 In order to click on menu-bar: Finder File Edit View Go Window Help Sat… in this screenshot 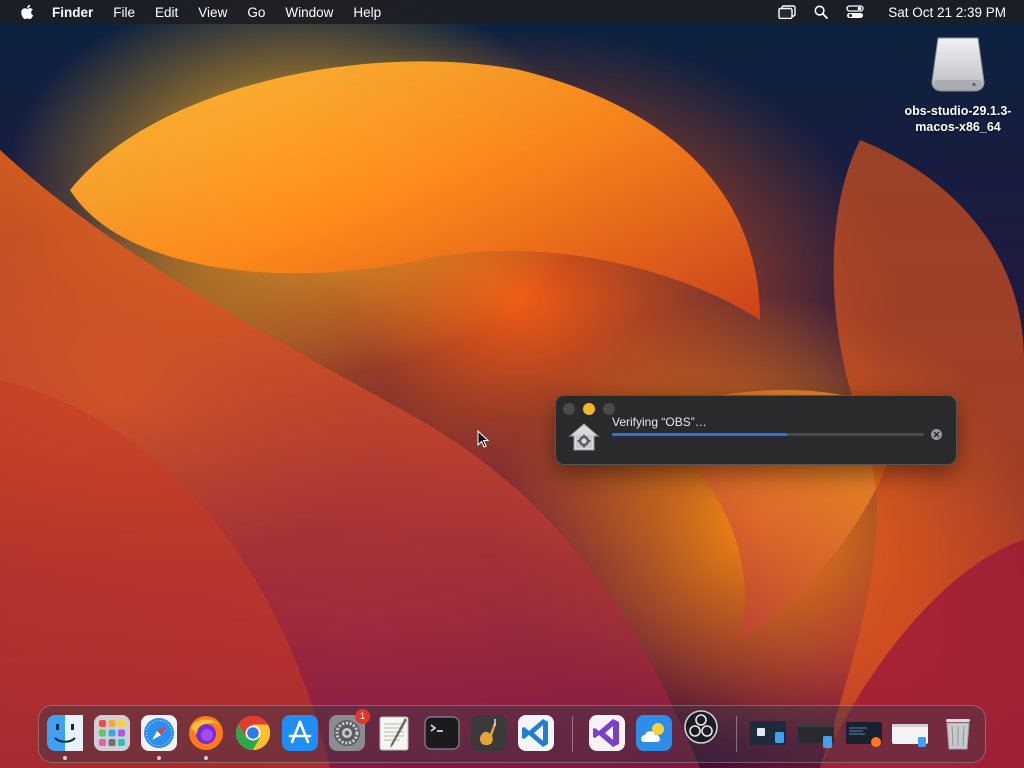, I will do `click(512, 12)`.